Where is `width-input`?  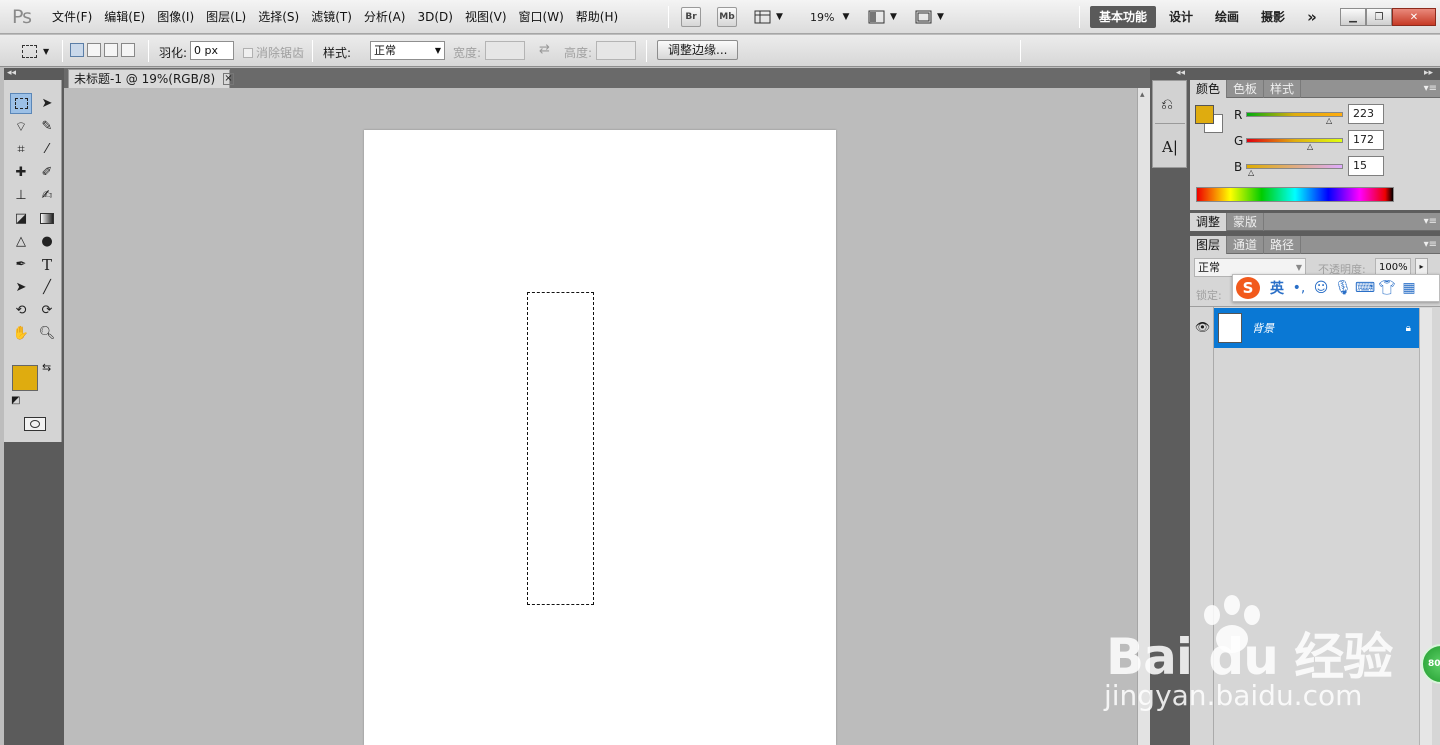 width-input is located at coordinates (505, 50).